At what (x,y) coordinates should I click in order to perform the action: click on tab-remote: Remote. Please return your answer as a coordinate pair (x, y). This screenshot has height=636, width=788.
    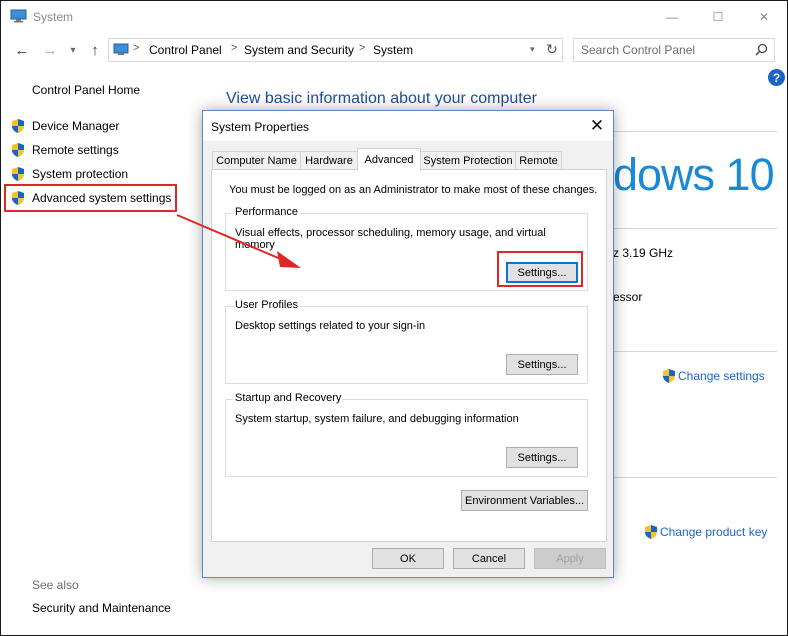
    Looking at the image, I should click on (538, 160).